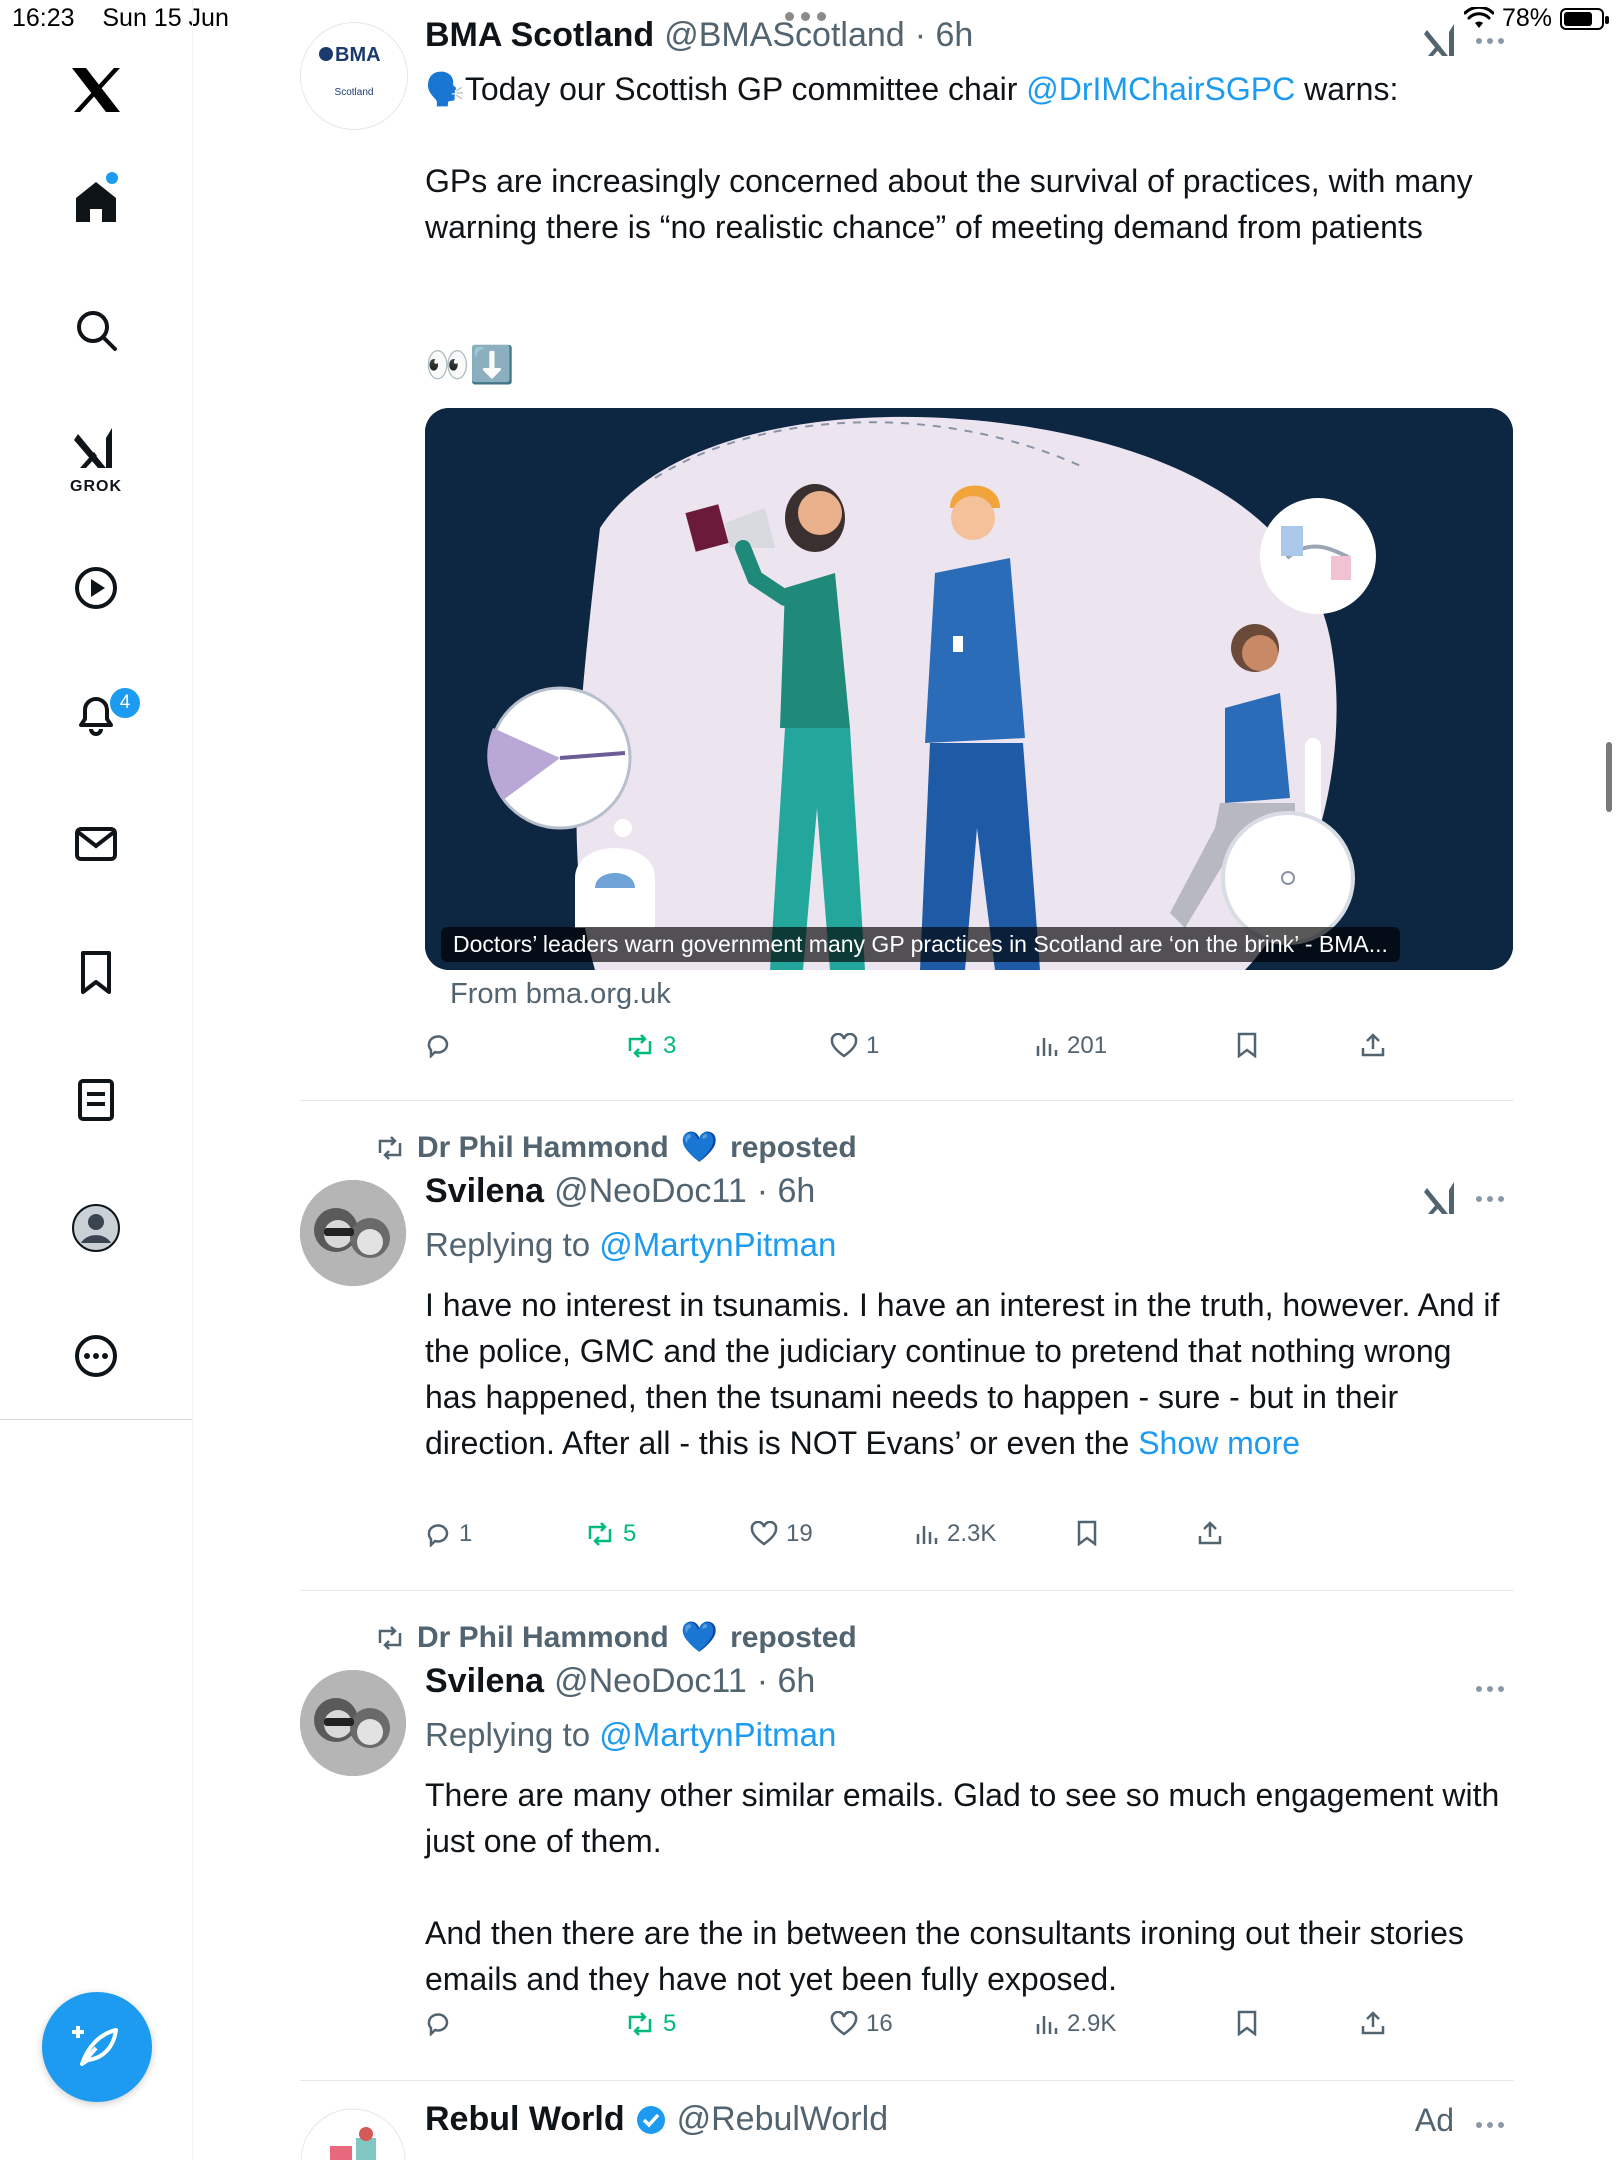 The width and height of the screenshot is (1620, 2160). I want to click on profile-avatar-icon, so click(96, 1228).